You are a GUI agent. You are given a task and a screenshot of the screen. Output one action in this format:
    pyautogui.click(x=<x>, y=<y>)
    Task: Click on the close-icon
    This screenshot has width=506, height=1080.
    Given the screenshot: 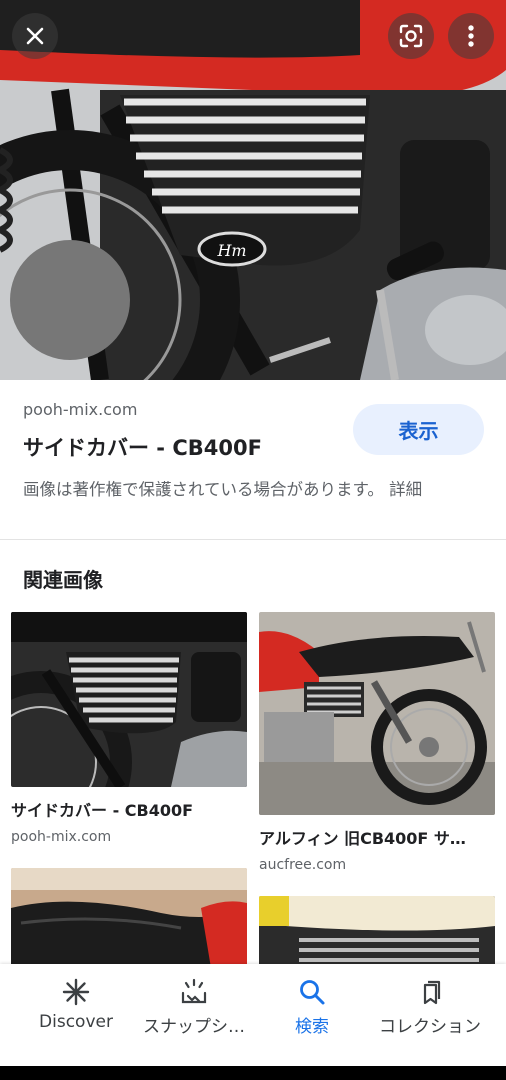 What is the action you would take?
    pyautogui.click(x=35, y=36)
    